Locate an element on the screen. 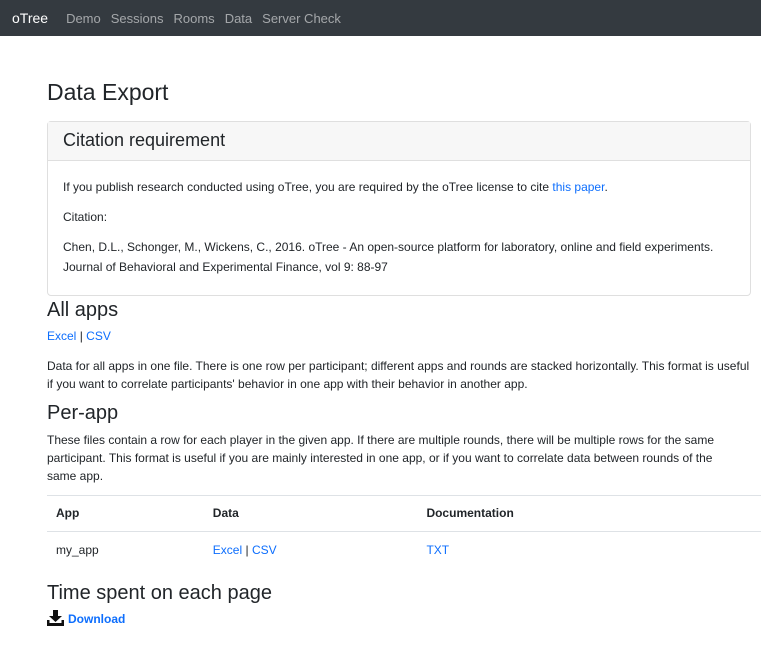 The image size is (761, 651). page-title: Data Export is located at coordinates (108, 92).